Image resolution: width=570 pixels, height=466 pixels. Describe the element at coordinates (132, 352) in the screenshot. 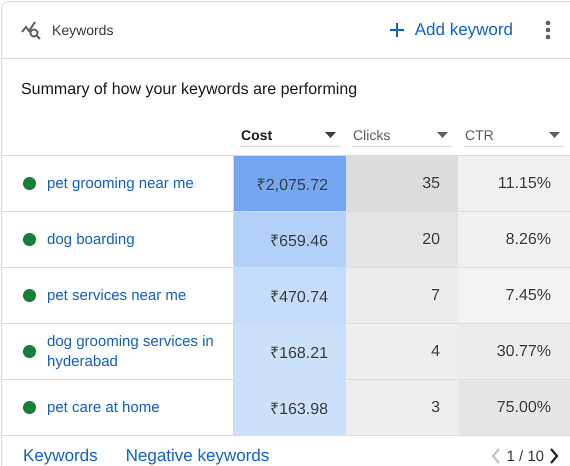

I see `keyword-link: dog grooming services in hyderabad` at that location.